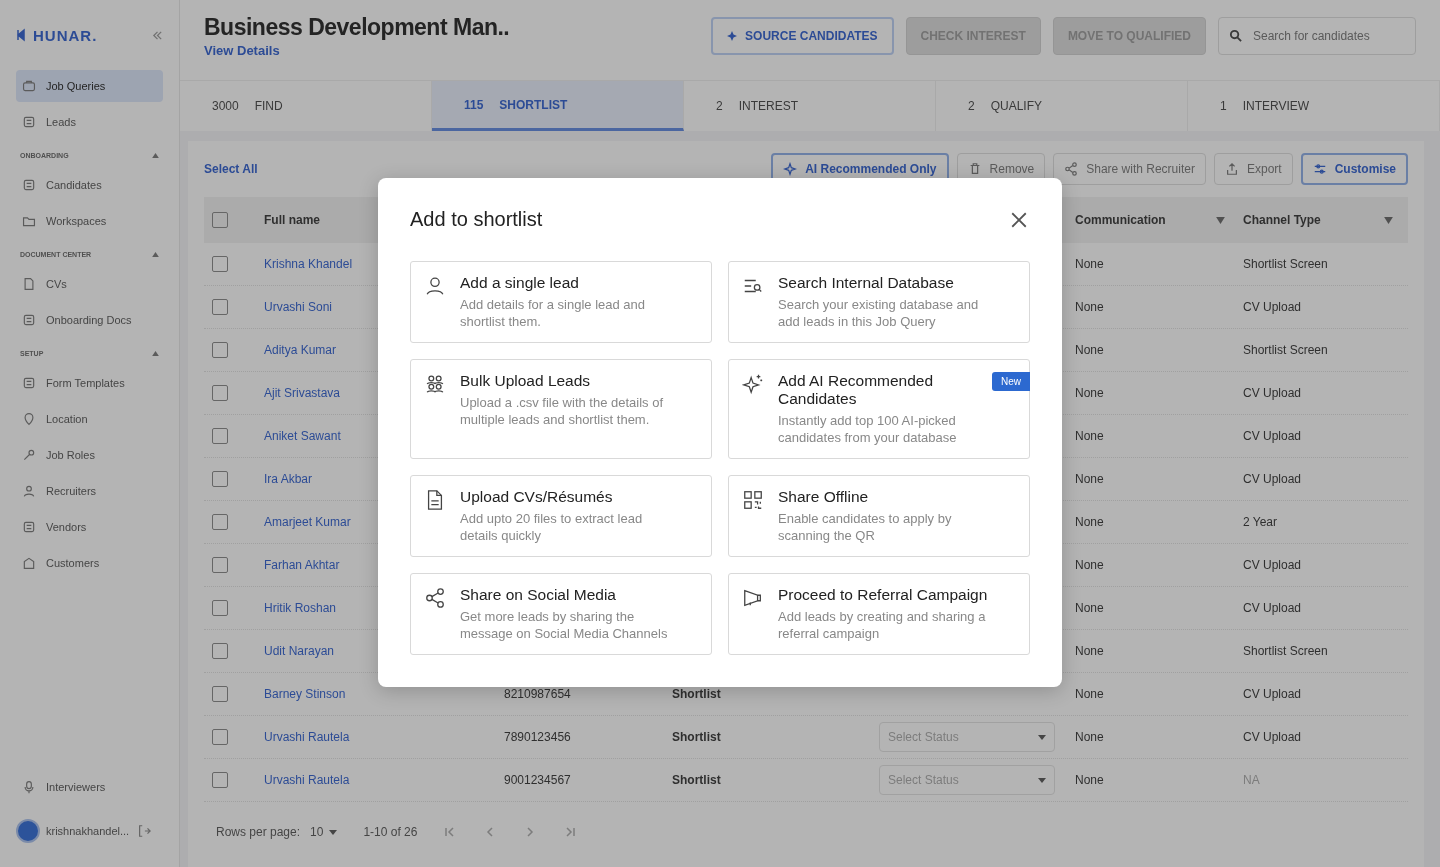  What do you see at coordinates (570, 832) in the screenshot?
I see `last-page-icon` at bounding box center [570, 832].